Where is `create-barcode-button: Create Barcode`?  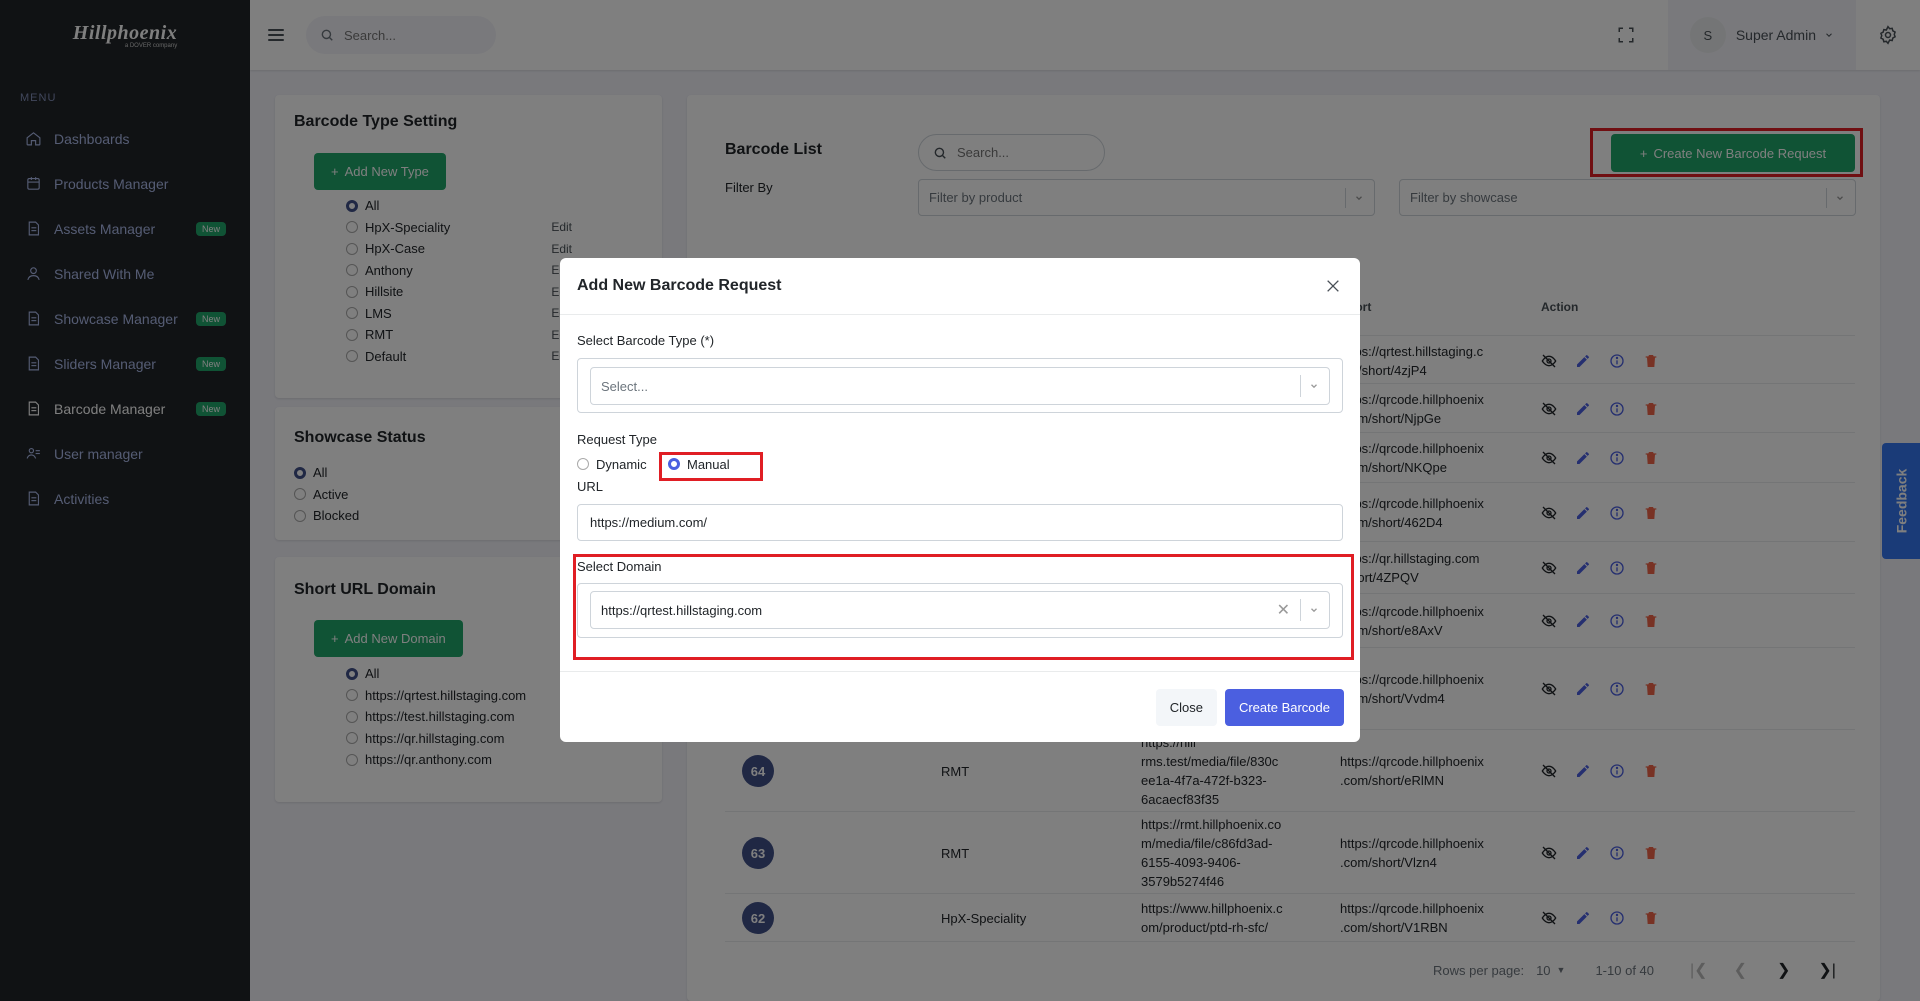
create-barcode-button: Create Barcode is located at coordinates (1284, 707).